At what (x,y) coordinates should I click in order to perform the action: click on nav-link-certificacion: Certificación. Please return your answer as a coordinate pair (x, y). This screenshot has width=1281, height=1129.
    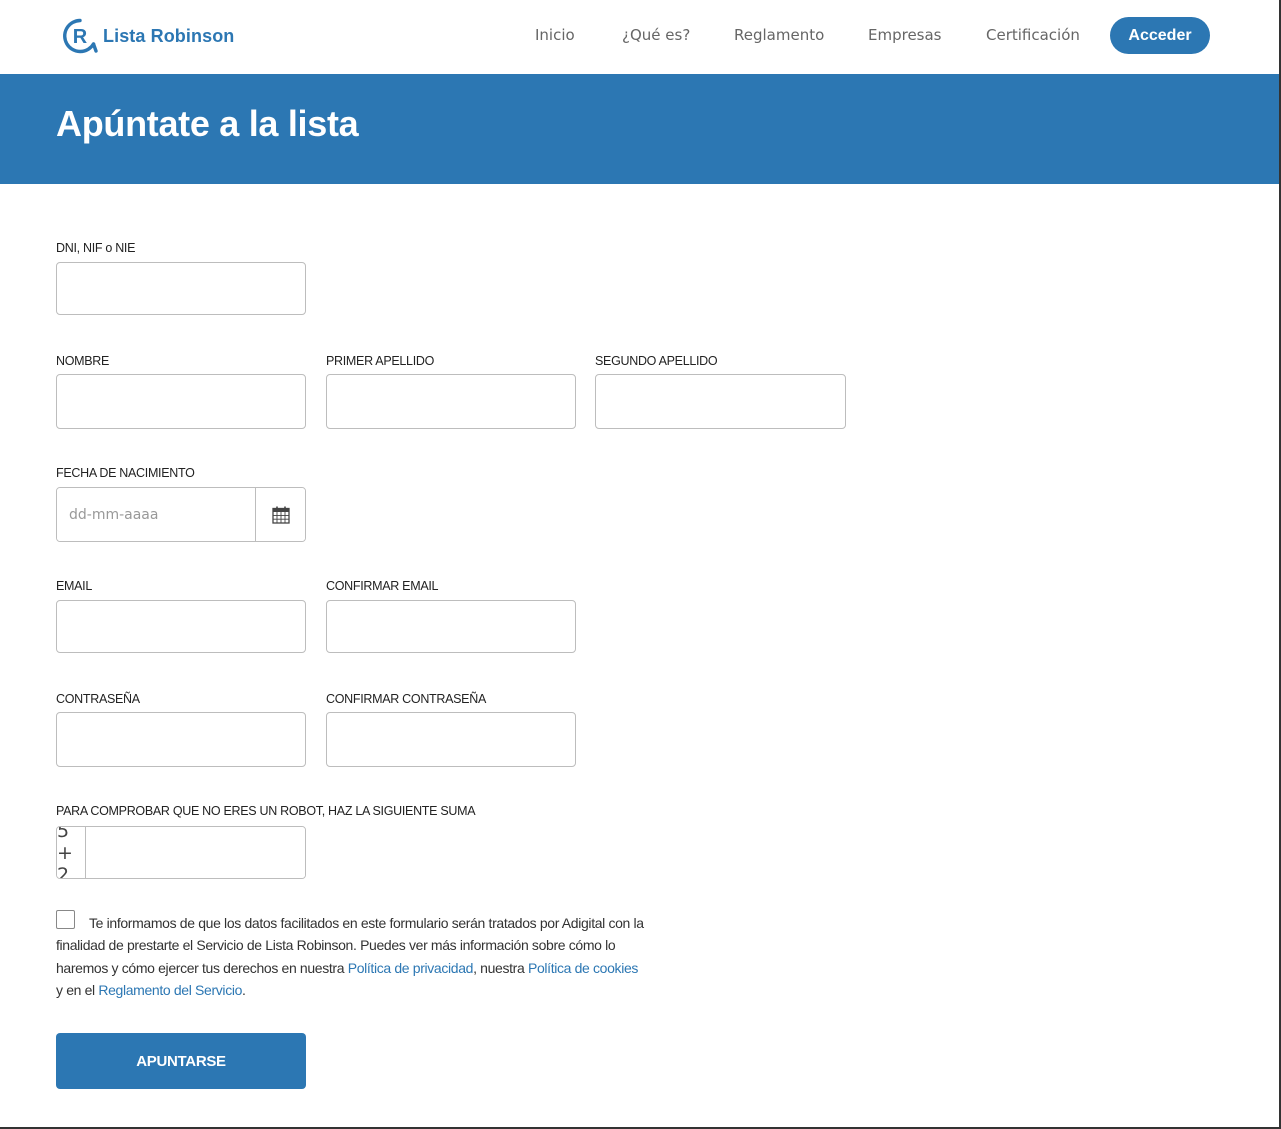
    Looking at the image, I should click on (1033, 35).